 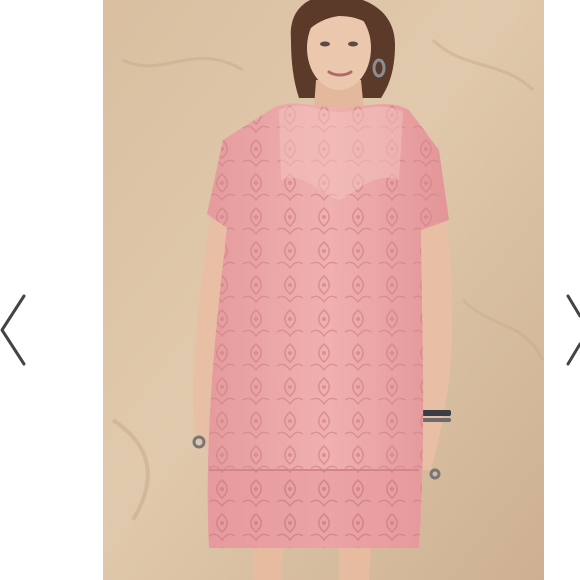 I want to click on chevron-right-icon, so click(x=573, y=330).